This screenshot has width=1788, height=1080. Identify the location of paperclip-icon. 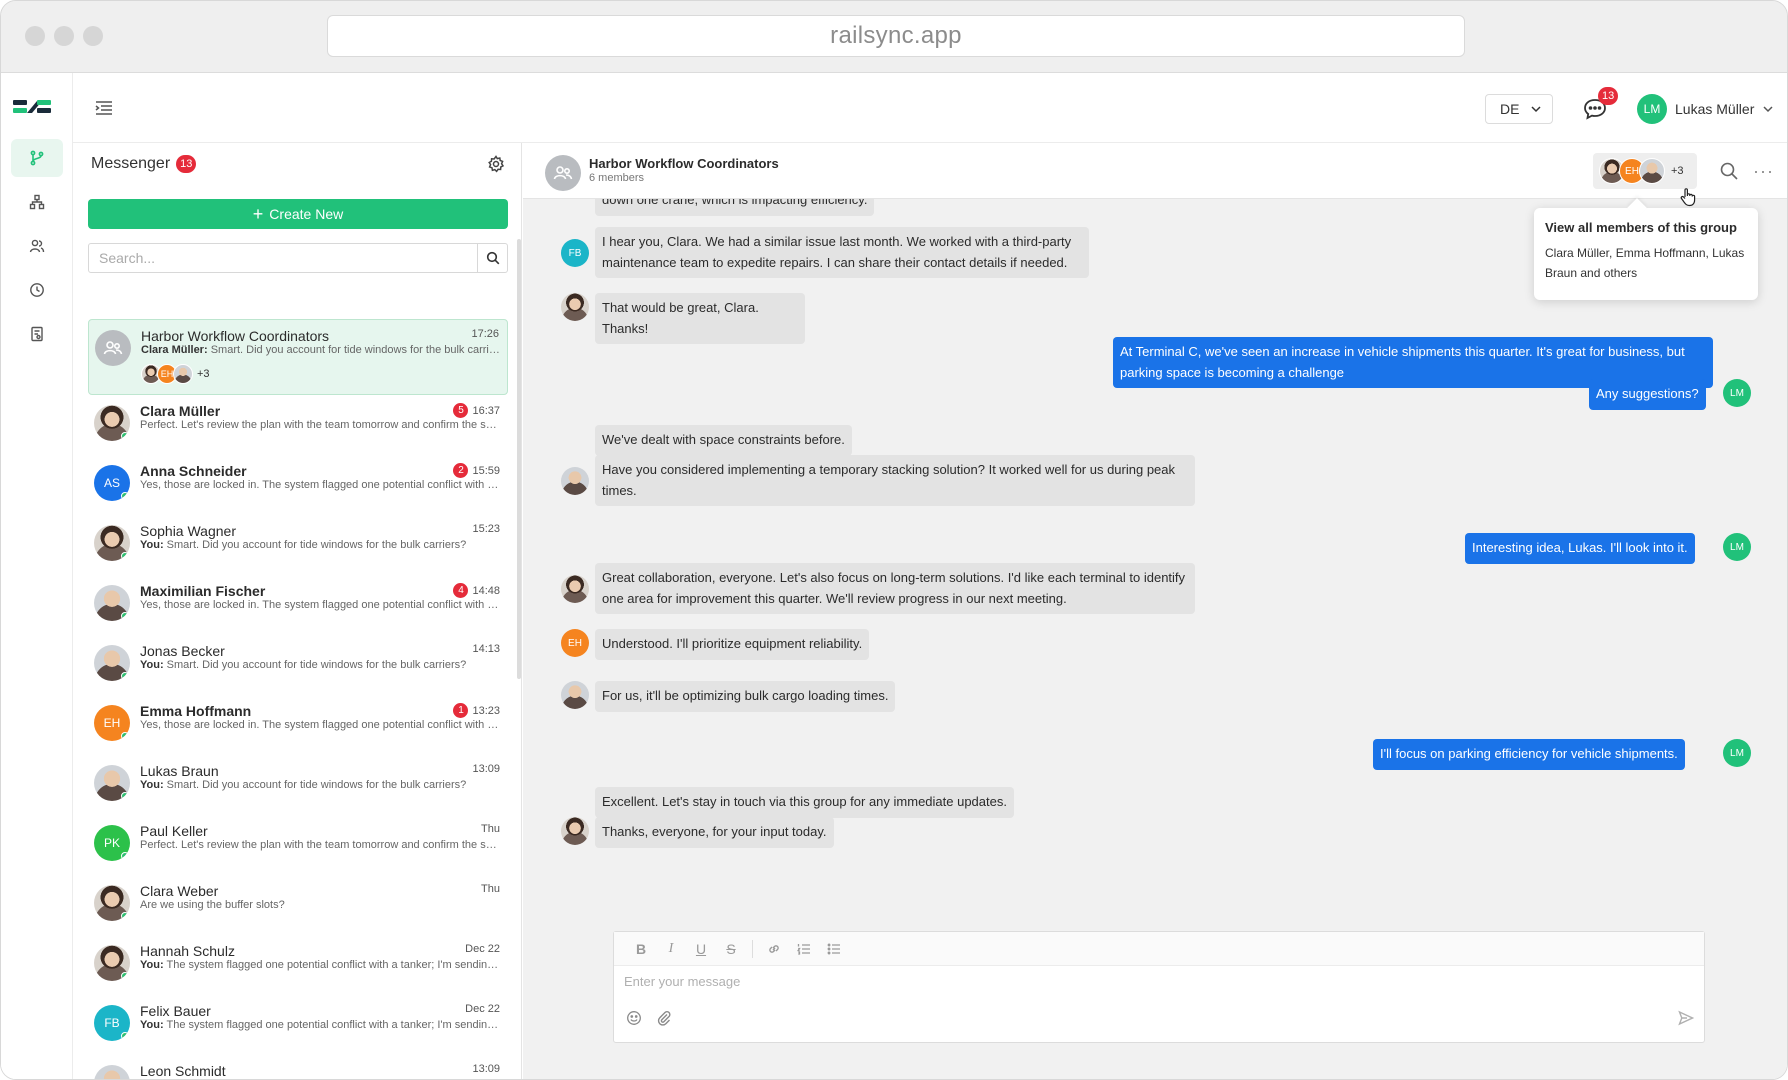
(664, 1018).